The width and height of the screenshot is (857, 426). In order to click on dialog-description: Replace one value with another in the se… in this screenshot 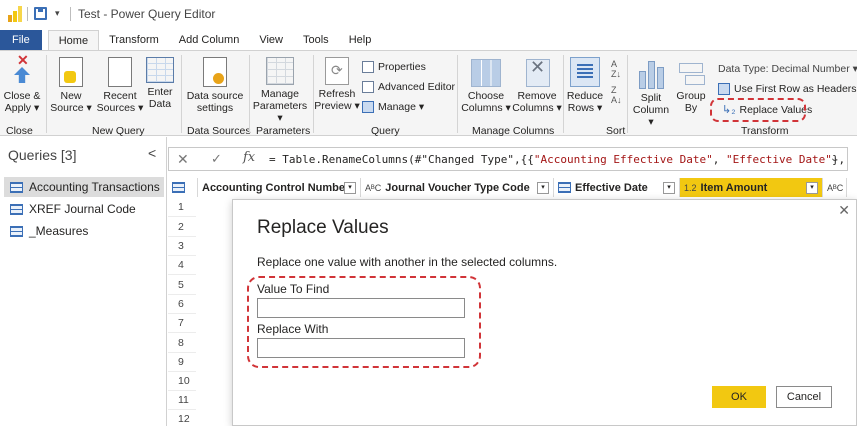, I will do `click(407, 262)`.